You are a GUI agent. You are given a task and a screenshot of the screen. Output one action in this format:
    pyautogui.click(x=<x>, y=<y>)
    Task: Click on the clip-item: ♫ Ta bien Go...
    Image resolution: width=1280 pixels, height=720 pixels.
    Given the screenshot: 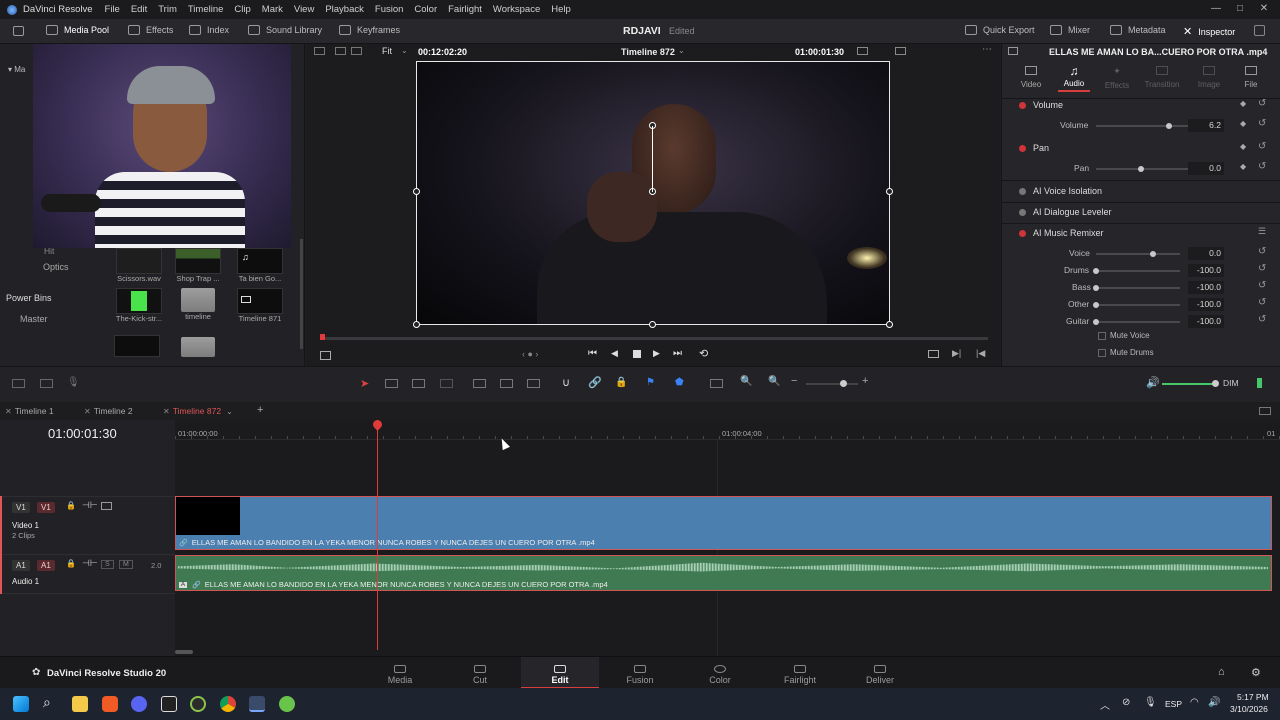 What is the action you would take?
    pyautogui.click(x=260, y=265)
    